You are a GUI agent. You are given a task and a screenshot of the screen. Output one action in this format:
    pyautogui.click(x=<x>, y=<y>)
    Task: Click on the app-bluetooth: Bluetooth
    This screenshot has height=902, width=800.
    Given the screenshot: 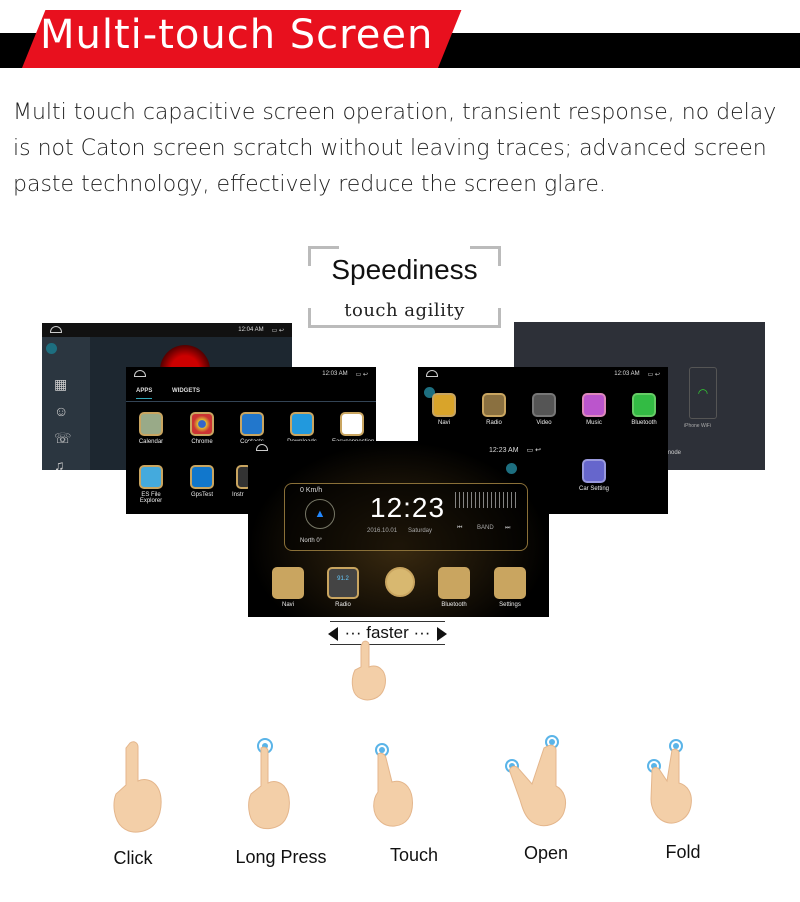 What is the action you would take?
    pyautogui.click(x=644, y=409)
    